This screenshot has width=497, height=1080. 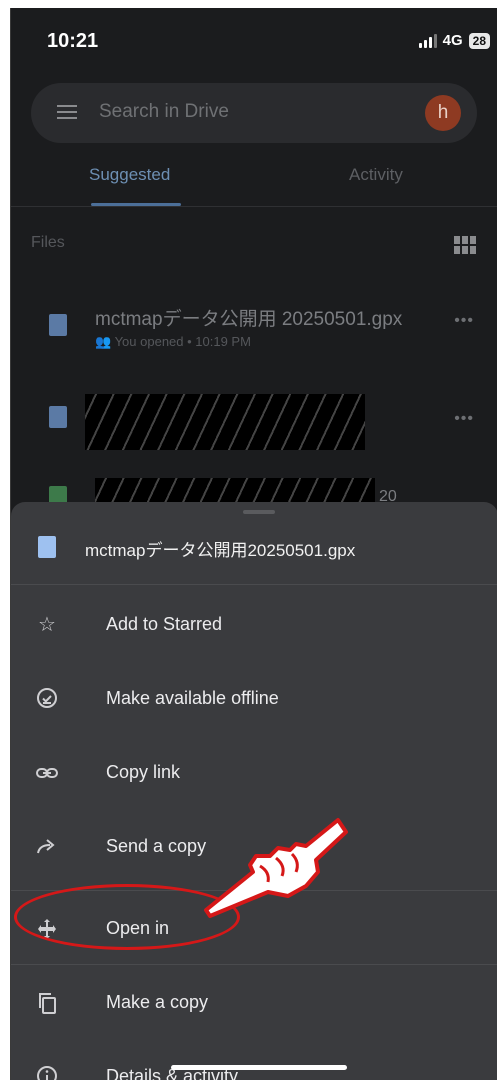 What do you see at coordinates (48, 242) in the screenshot?
I see `files-section-label: Files` at bounding box center [48, 242].